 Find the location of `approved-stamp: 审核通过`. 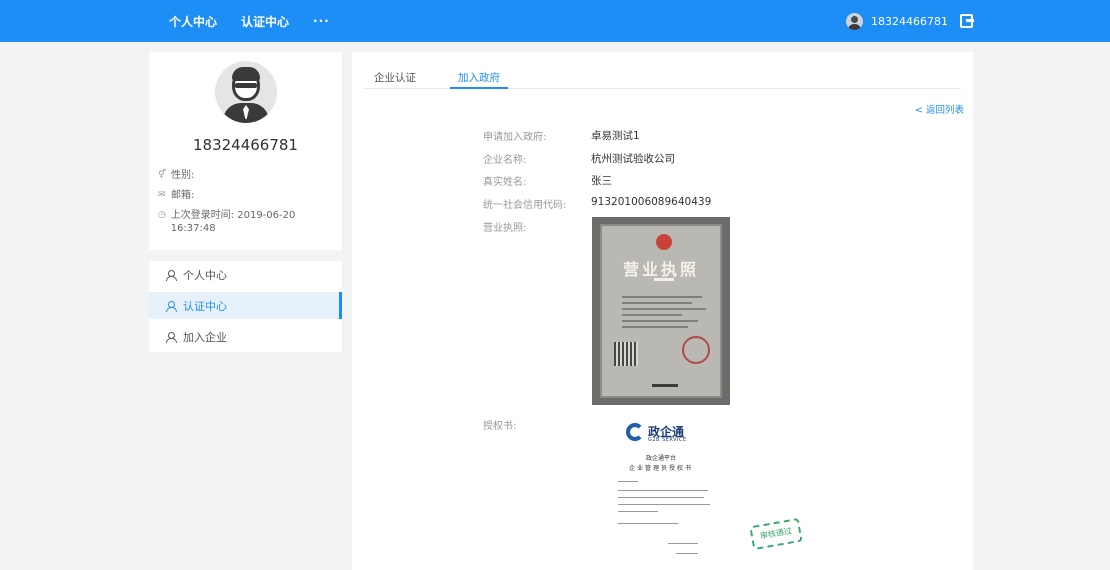

approved-stamp: 审核通过 is located at coordinates (776, 534).